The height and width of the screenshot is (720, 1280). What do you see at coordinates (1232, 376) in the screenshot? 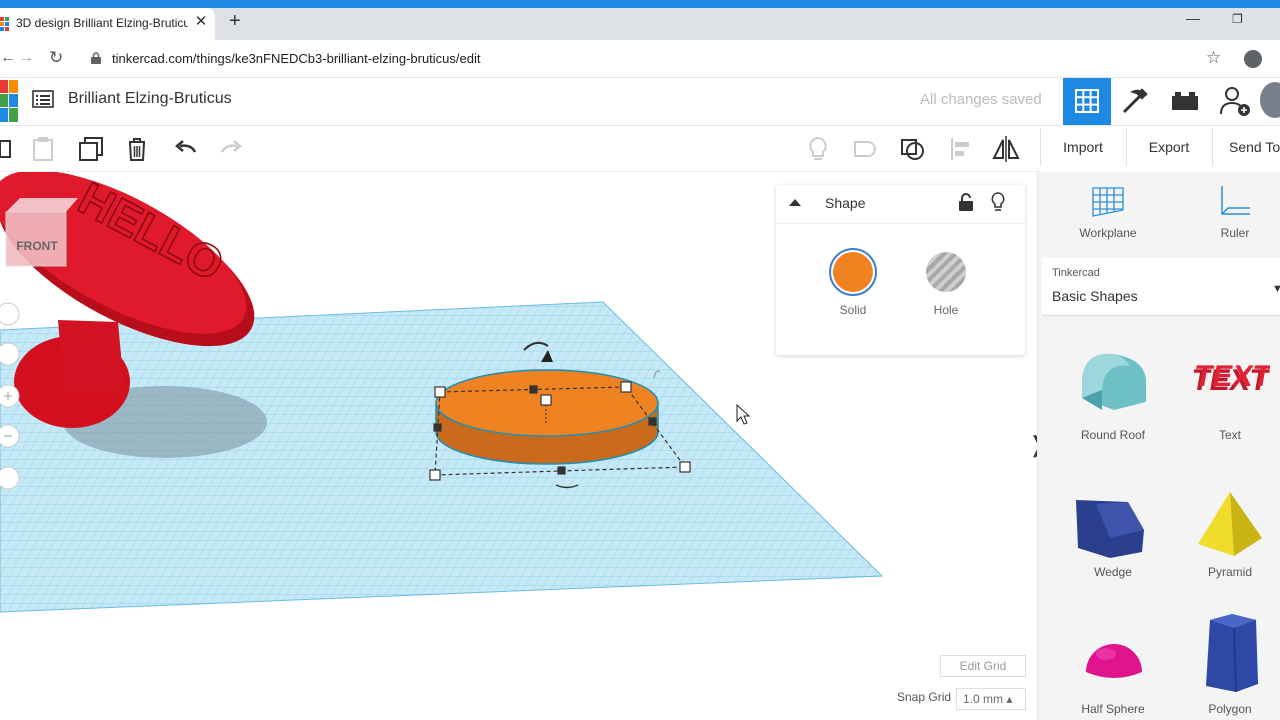
I see `svg-text: TEXT` at bounding box center [1232, 376].